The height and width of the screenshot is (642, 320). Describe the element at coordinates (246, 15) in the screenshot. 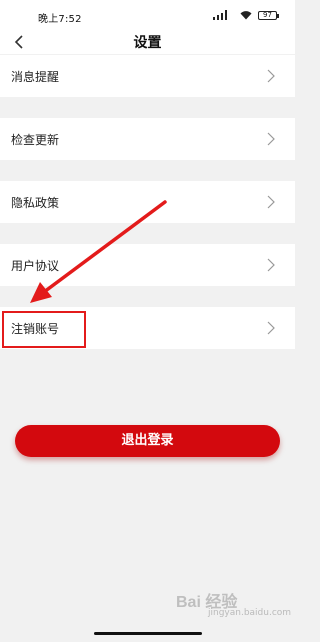

I see `wifi-icon` at that location.